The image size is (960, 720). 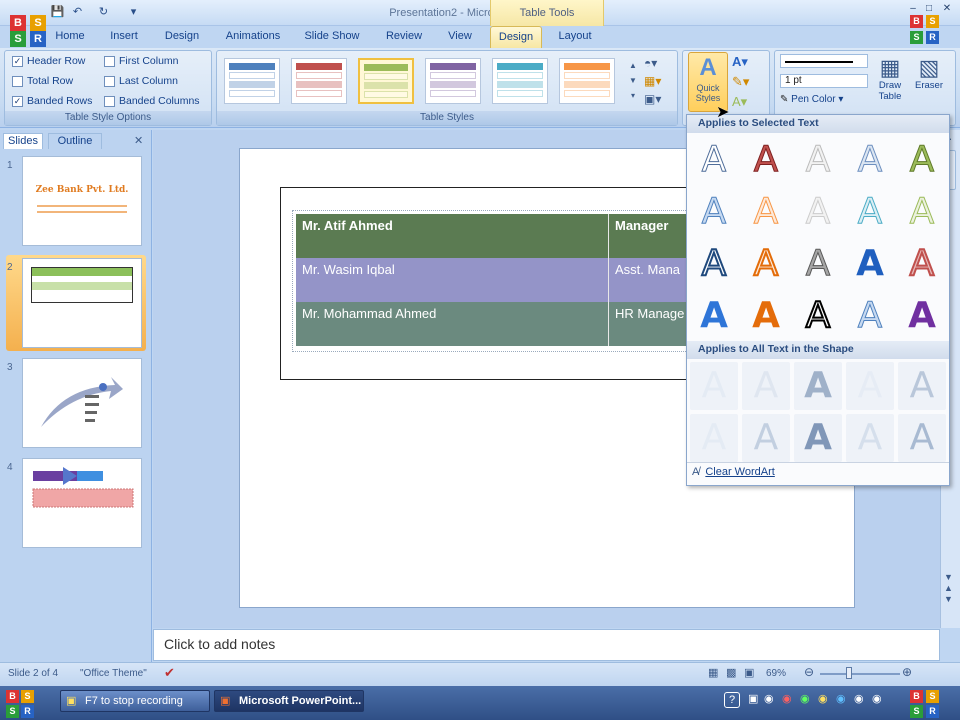 What do you see at coordinates (17, 81) in the screenshot?
I see `total-row-checkbox` at bounding box center [17, 81].